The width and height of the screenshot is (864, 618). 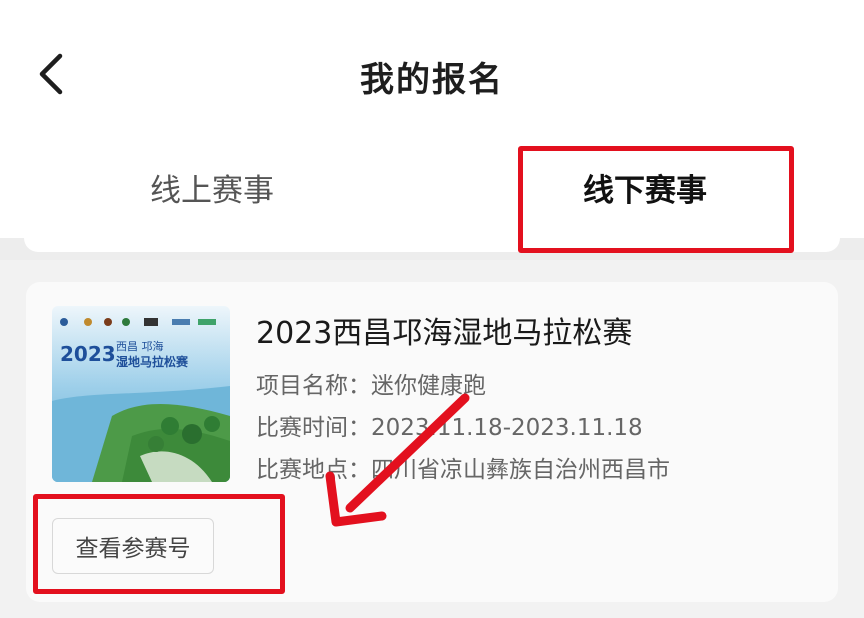 What do you see at coordinates (432, 80) in the screenshot?
I see `page-title: 我的报名` at bounding box center [432, 80].